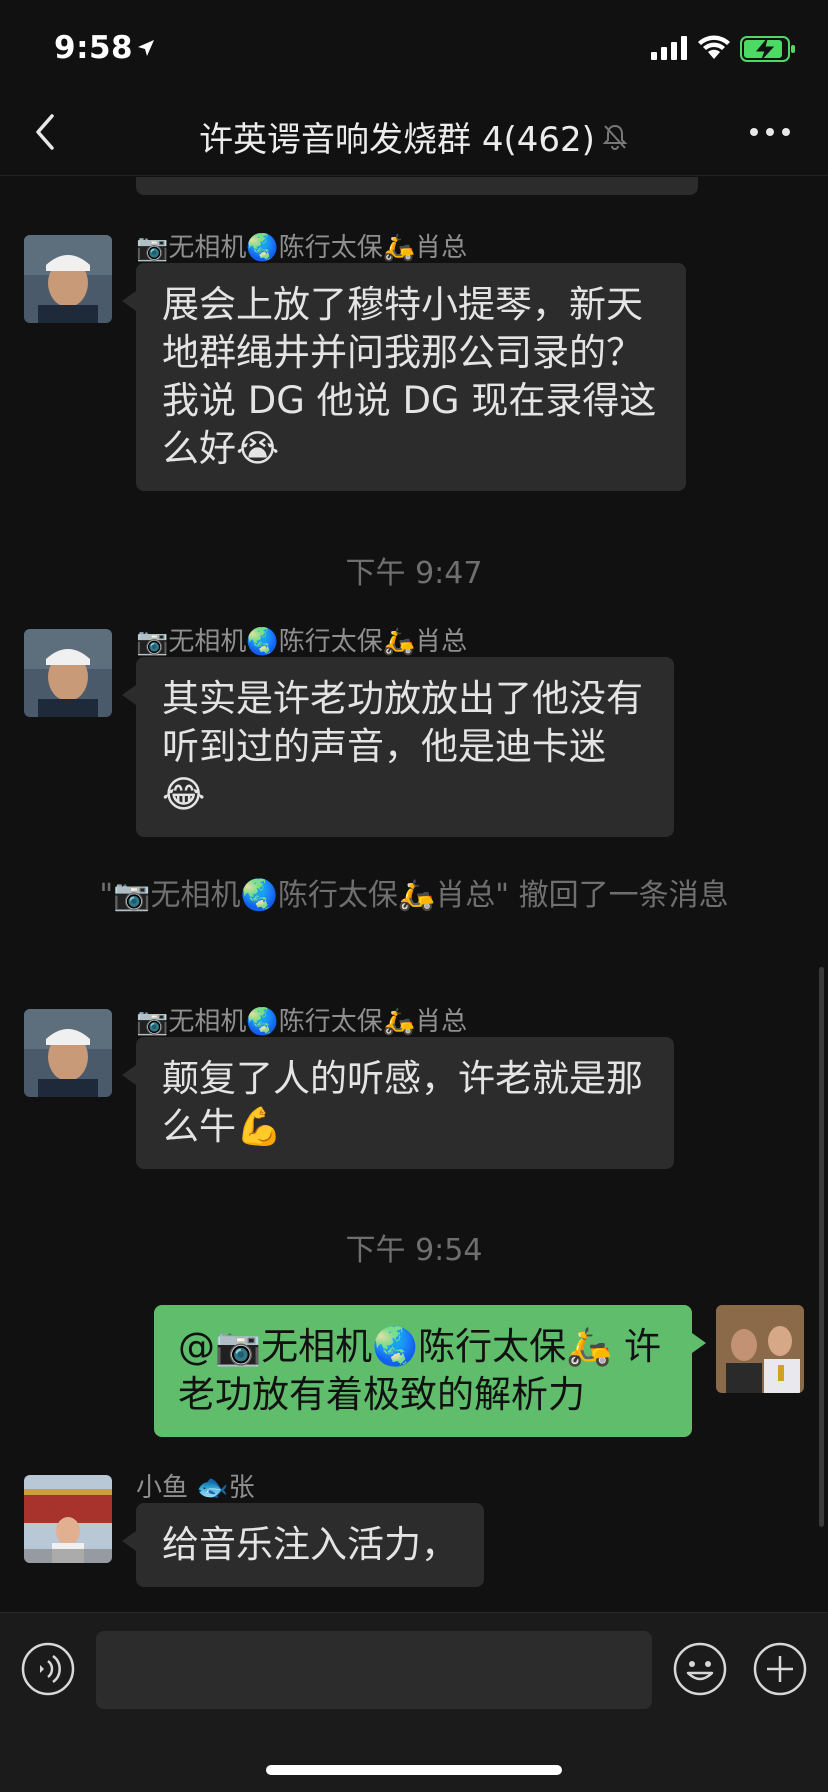 This screenshot has height=1792, width=828. Describe the element at coordinates (48, 1669) in the screenshot. I see `voice-icon` at that location.